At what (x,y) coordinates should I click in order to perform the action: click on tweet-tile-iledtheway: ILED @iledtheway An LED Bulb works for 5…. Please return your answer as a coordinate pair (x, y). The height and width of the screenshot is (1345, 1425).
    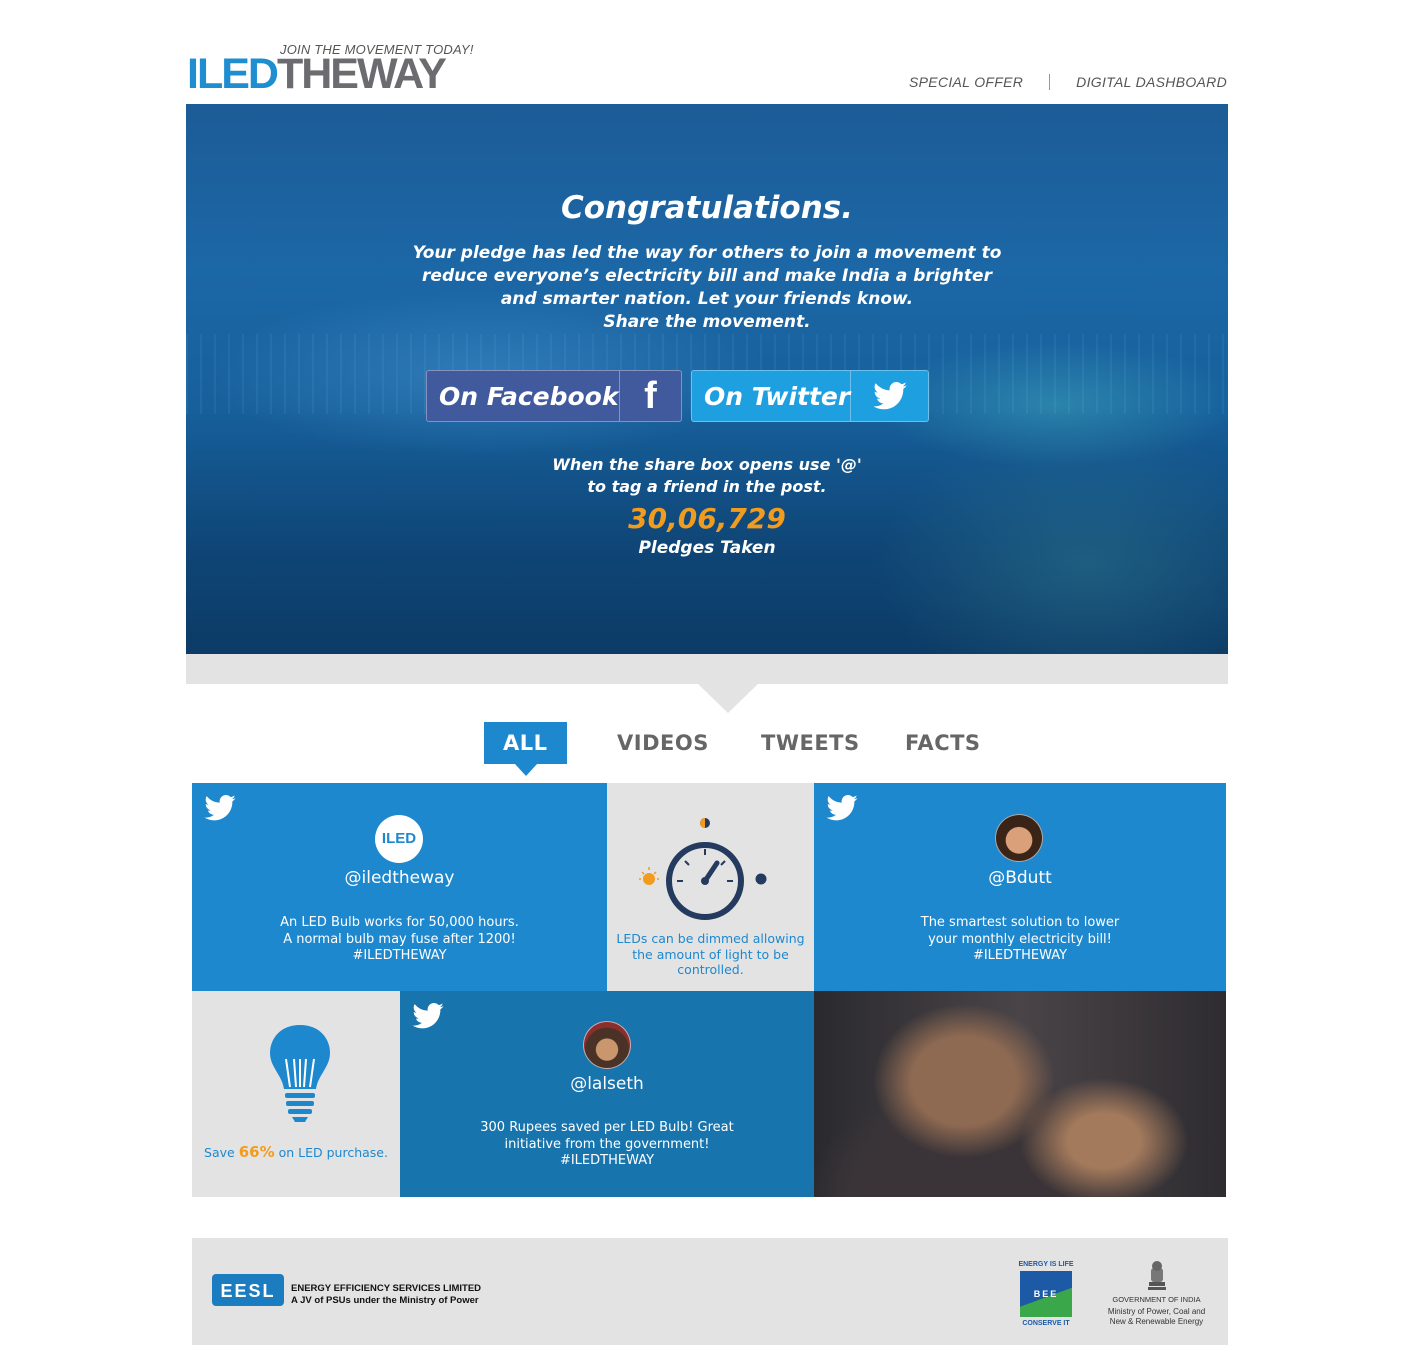
    Looking at the image, I should click on (399, 887).